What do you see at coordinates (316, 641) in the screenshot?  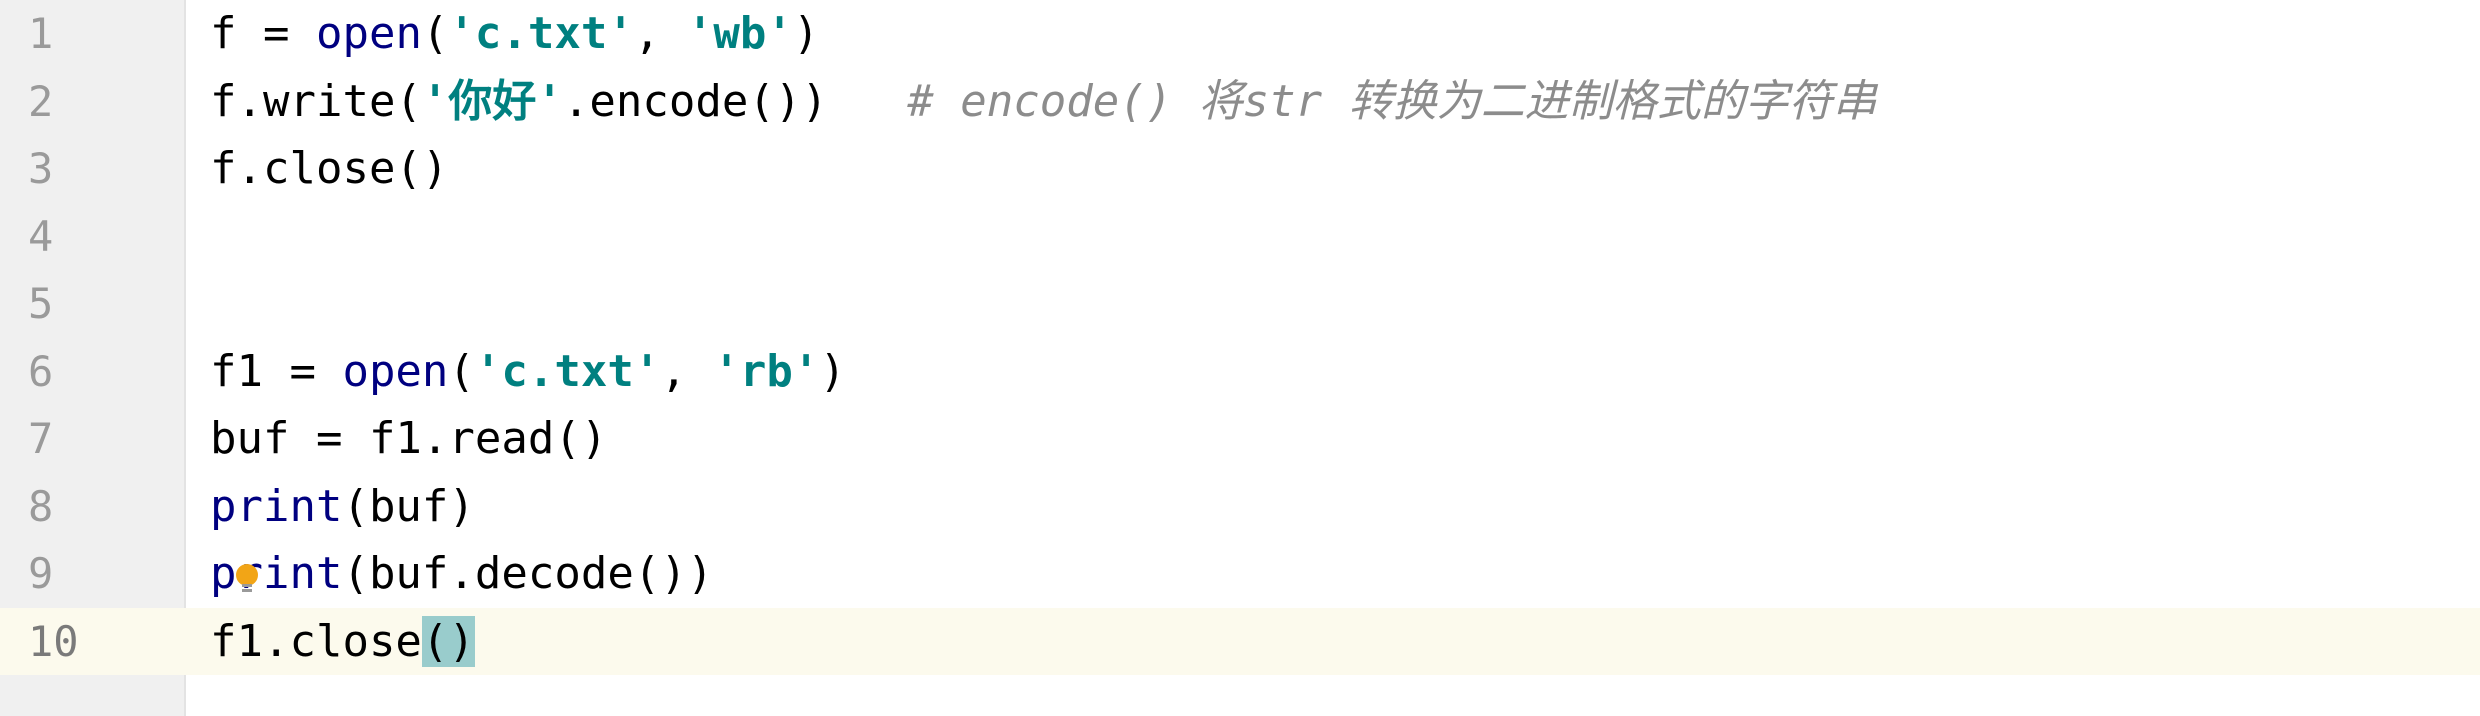 I see `code-token: f1.close` at bounding box center [316, 641].